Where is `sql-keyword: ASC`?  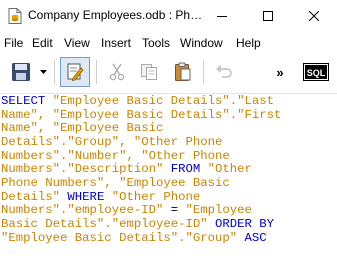 sql-keyword: ASC is located at coordinates (255, 237).